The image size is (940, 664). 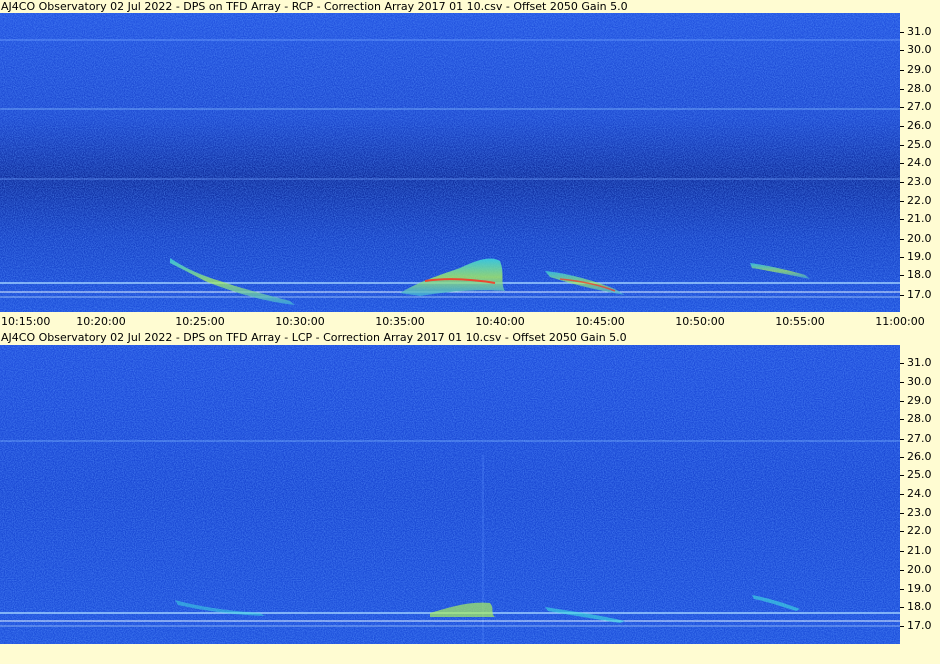 I want to click on time-tick: 10:15:00, so click(x=26, y=321).